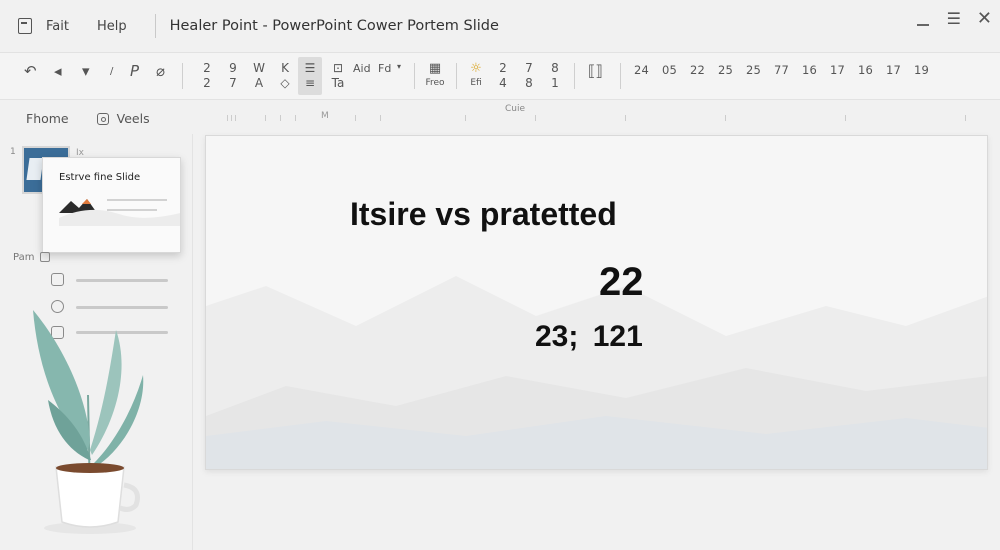 The width and height of the screenshot is (1000, 550). What do you see at coordinates (384, 68) in the screenshot?
I see `fd-dropdown: Fd` at bounding box center [384, 68].